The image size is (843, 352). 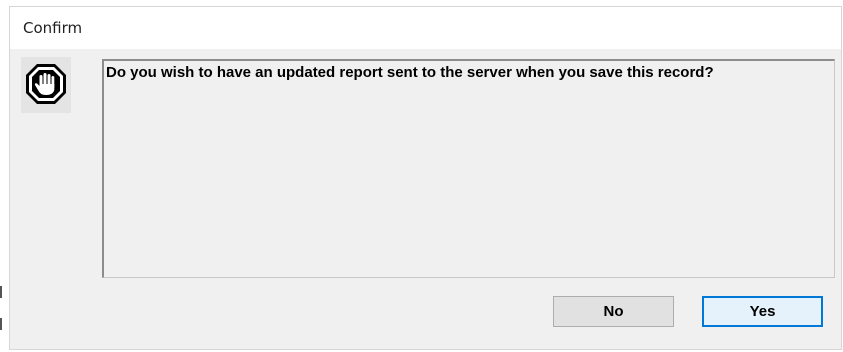 What do you see at coordinates (425, 28) in the screenshot?
I see `title-bar: Confirm` at bounding box center [425, 28].